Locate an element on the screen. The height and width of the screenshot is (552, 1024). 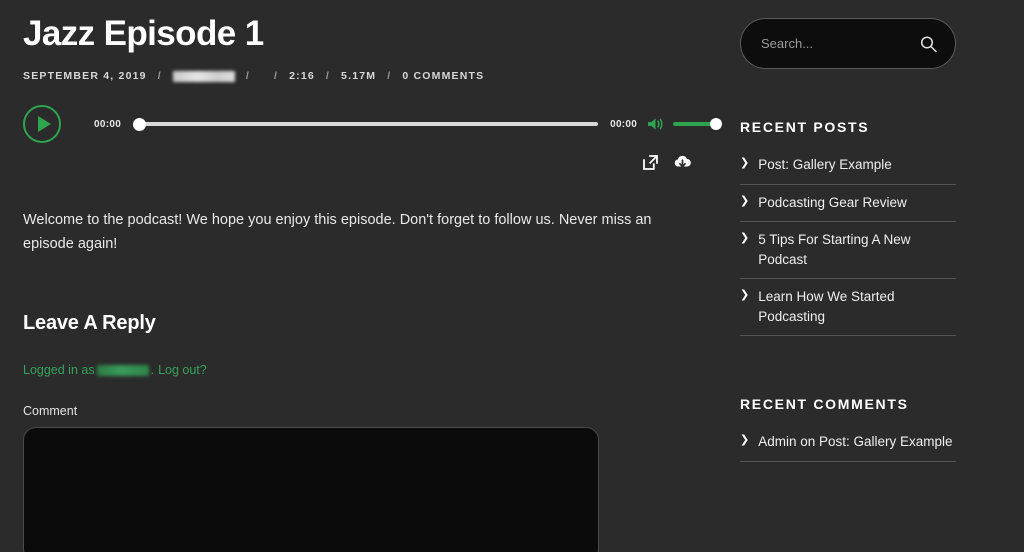
comment-input is located at coordinates (311, 489).